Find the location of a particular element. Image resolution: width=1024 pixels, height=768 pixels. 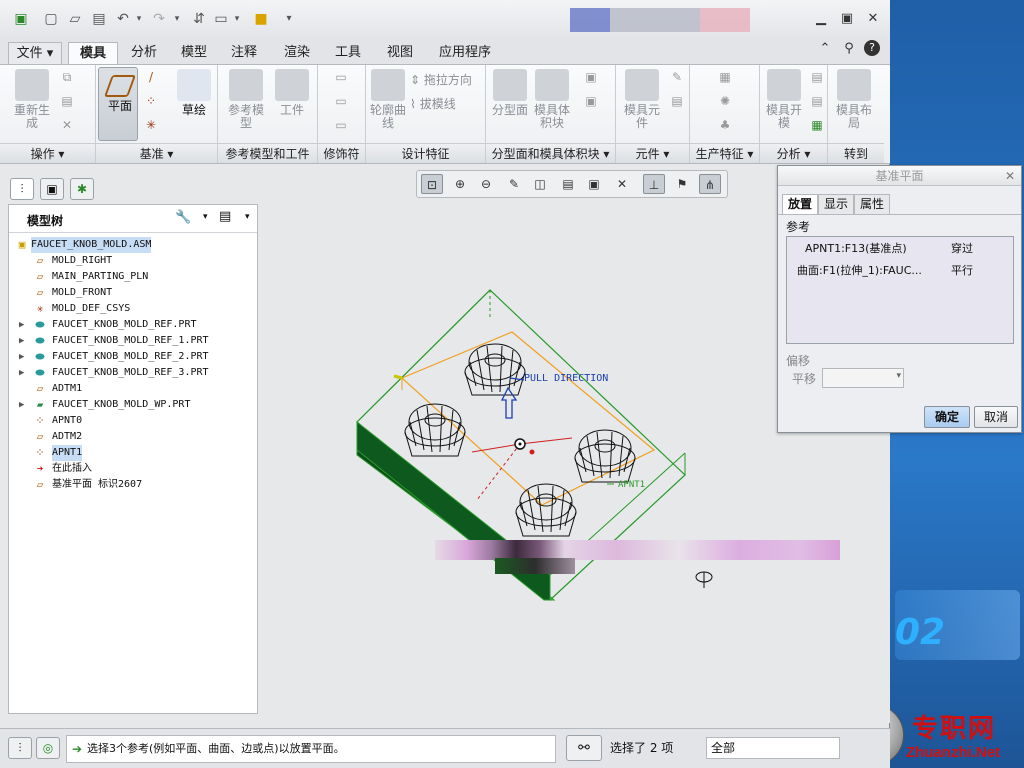

app-icon: ▣ is located at coordinates (21, 19).